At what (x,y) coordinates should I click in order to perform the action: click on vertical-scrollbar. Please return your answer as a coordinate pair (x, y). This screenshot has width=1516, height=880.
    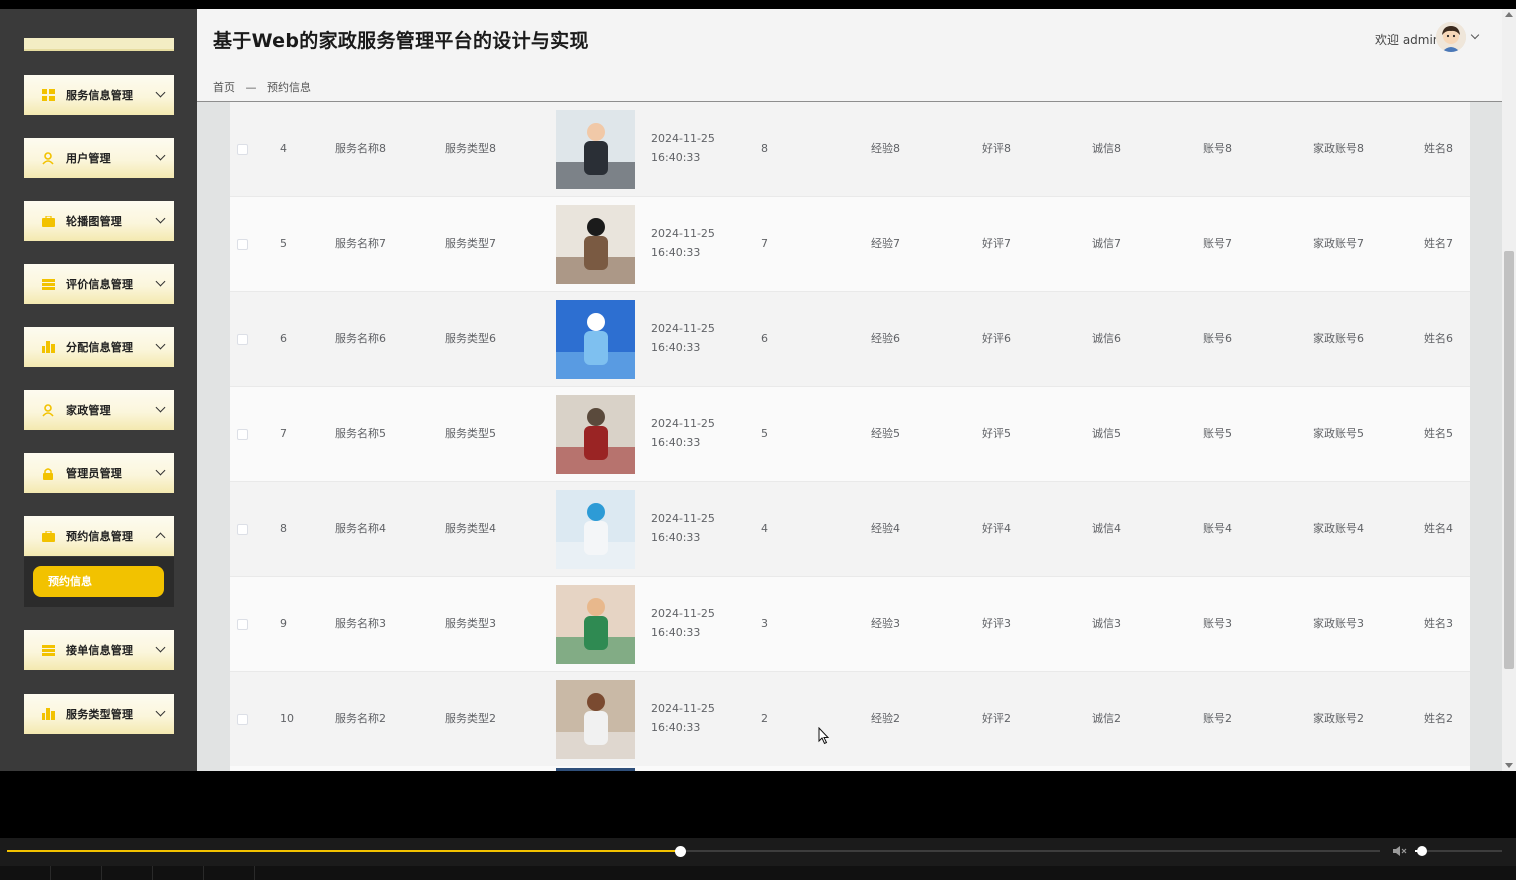
    Looking at the image, I should click on (1509, 390).